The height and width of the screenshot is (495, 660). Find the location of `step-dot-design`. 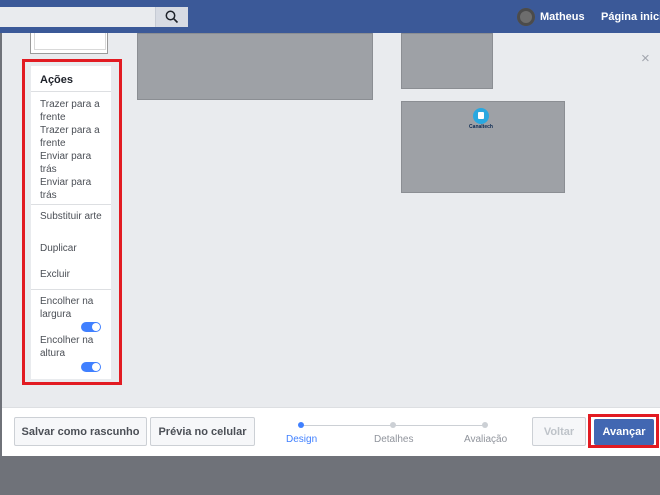

step-dot-design is located at coordinates (301, 425).